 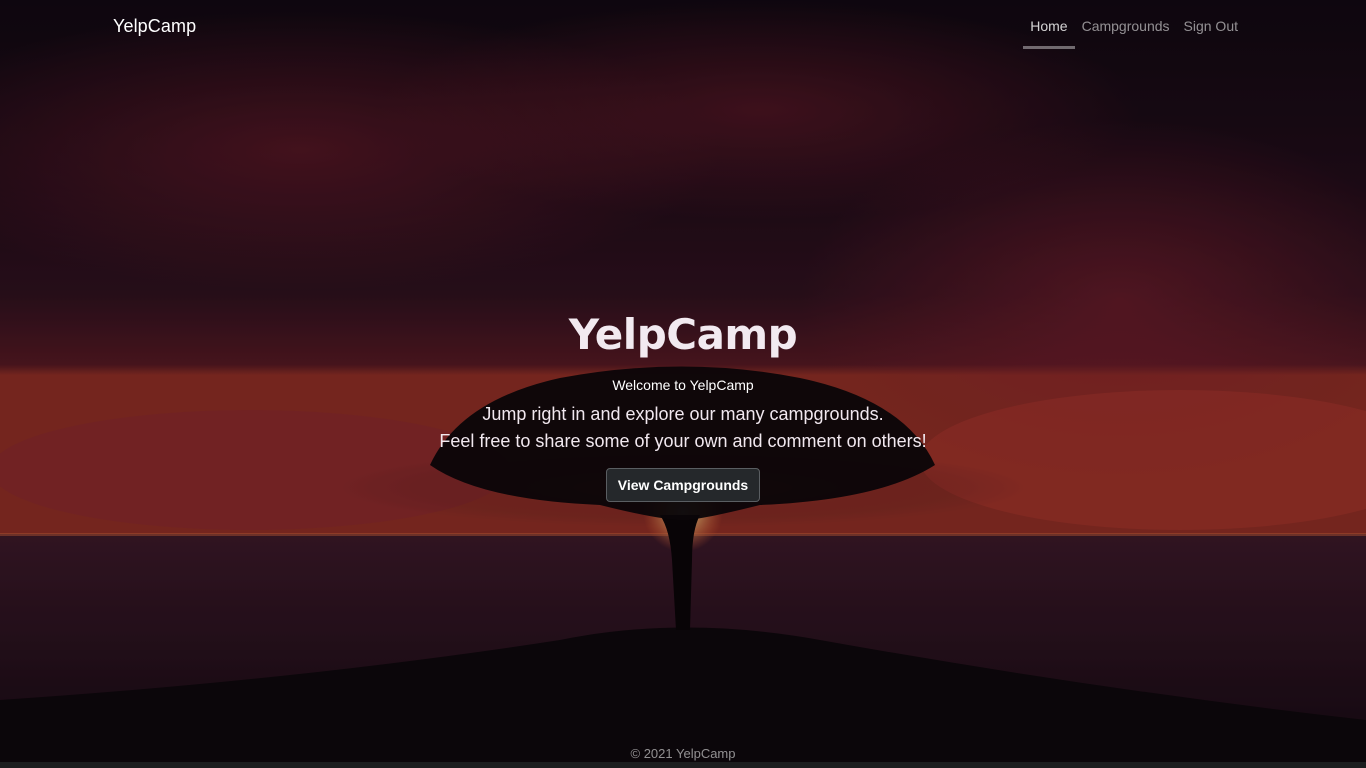 What do you see at coordinates (683, 26) in the screenshot?
I see `top-navbar: YelpCamp Home Campgrounds Sign Out` at bounding box center [683, 26].